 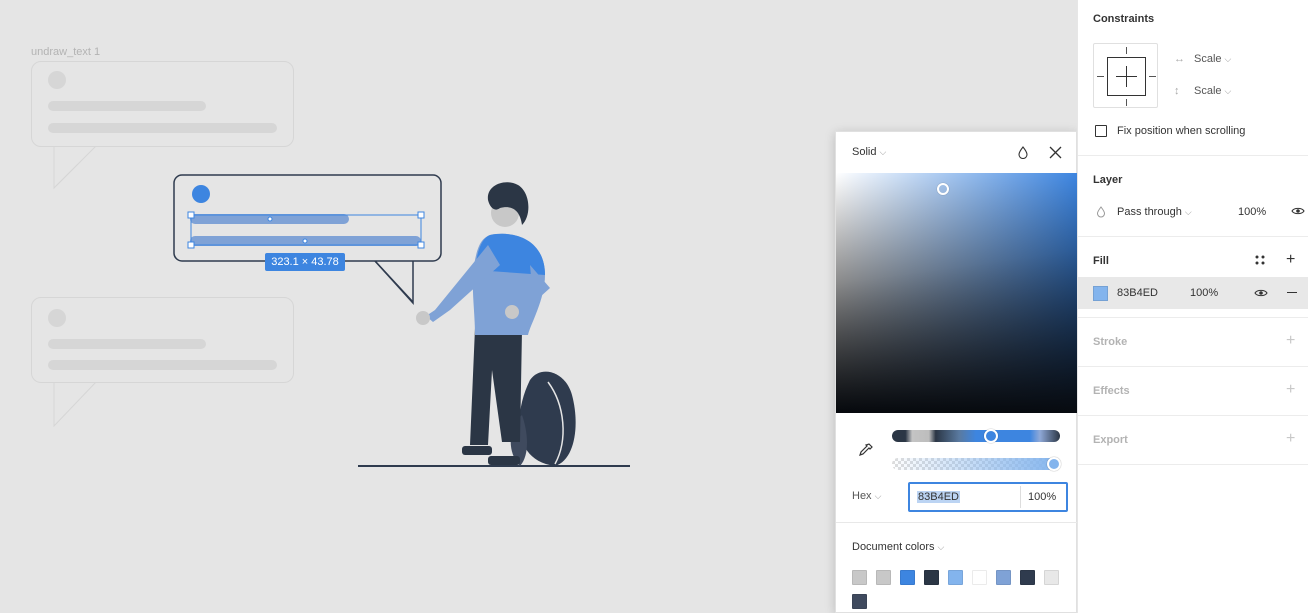 I want to click on dimension-label: 323.1 × 43.78, so click(x=305, y=262).